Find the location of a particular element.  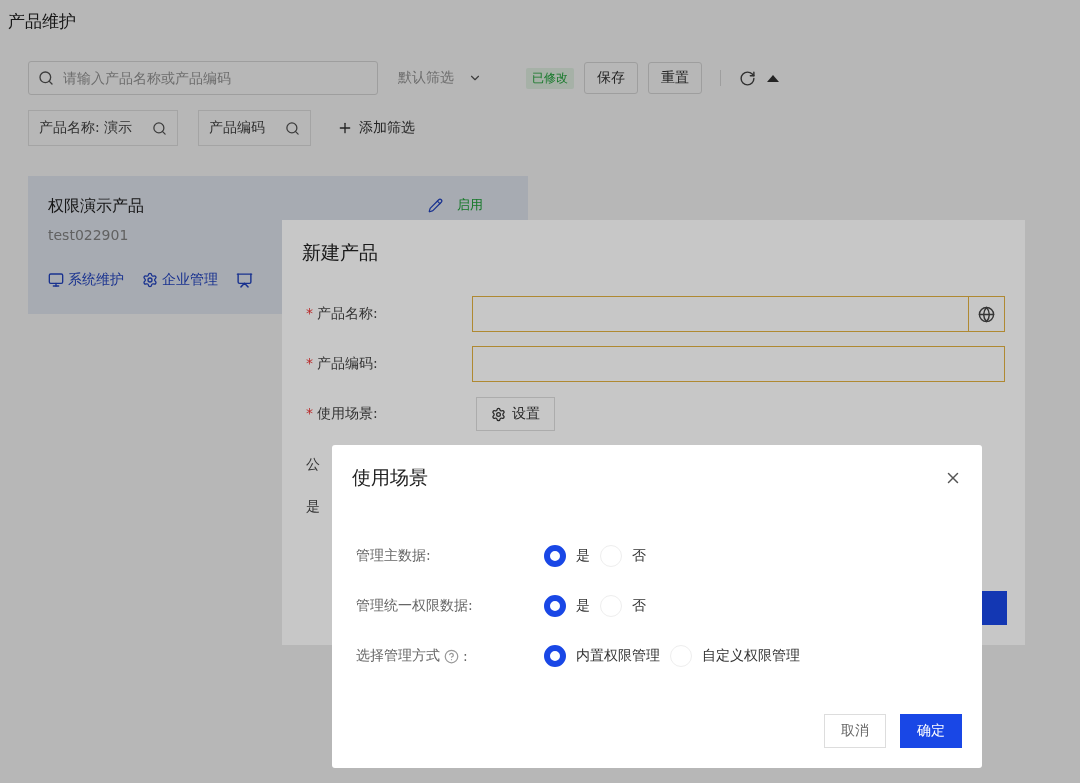

form-label: 管理主数据: is located at coordinates (393, 556).